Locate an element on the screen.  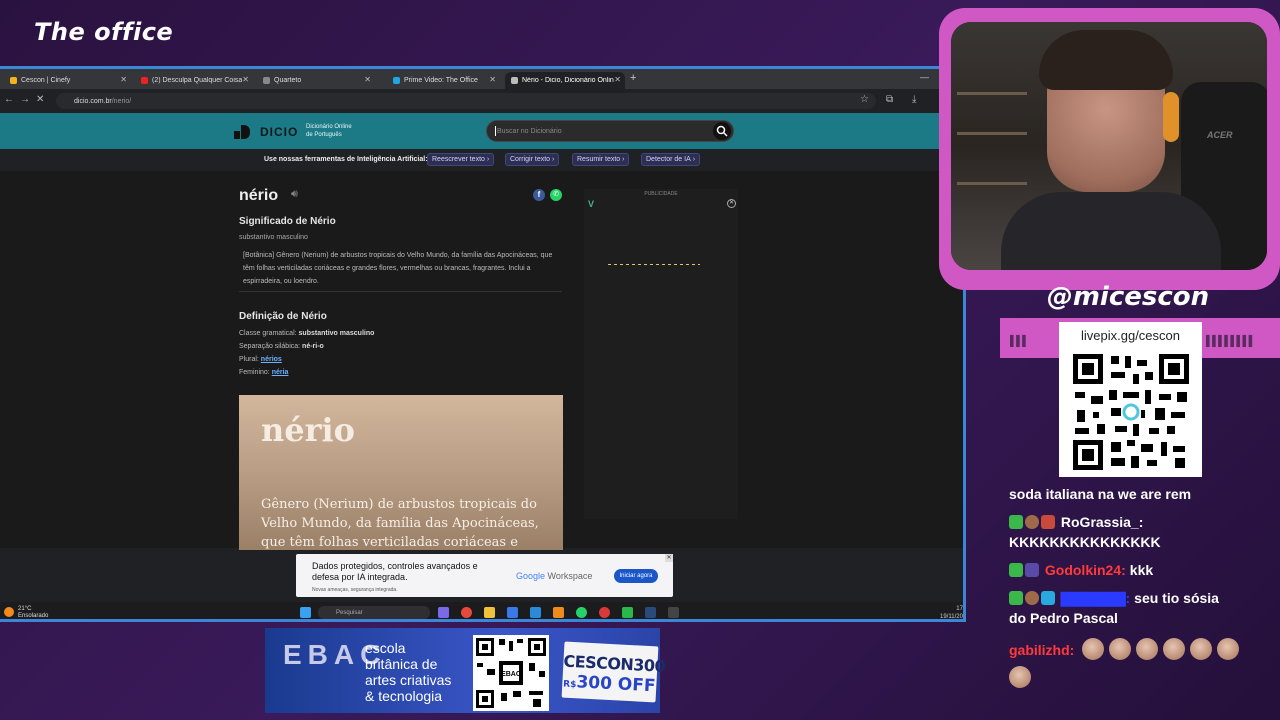
tab-label: Nério - Dicio, Dicionário Online is located at coordinates (568, 80).